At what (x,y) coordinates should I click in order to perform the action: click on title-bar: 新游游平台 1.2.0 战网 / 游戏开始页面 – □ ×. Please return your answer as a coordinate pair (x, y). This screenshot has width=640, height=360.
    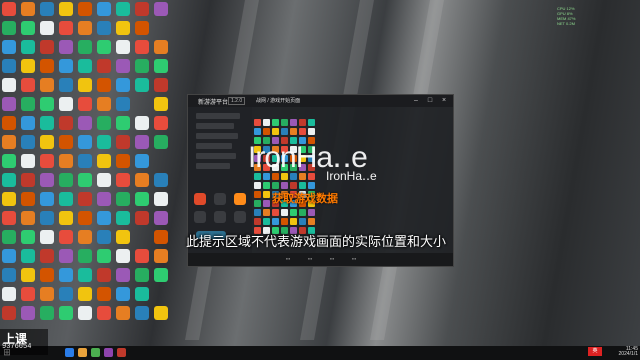
    Looking at the image, I should click on (320, 101).